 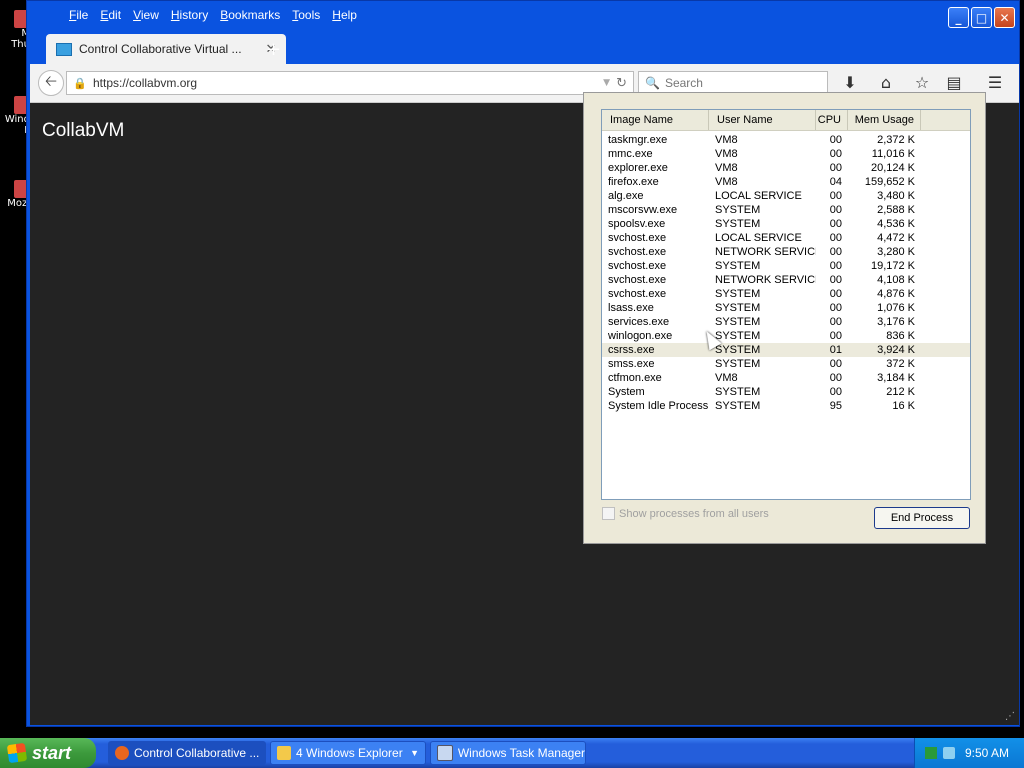 I want to click on monitor-icon, so click(x=64, y=49).